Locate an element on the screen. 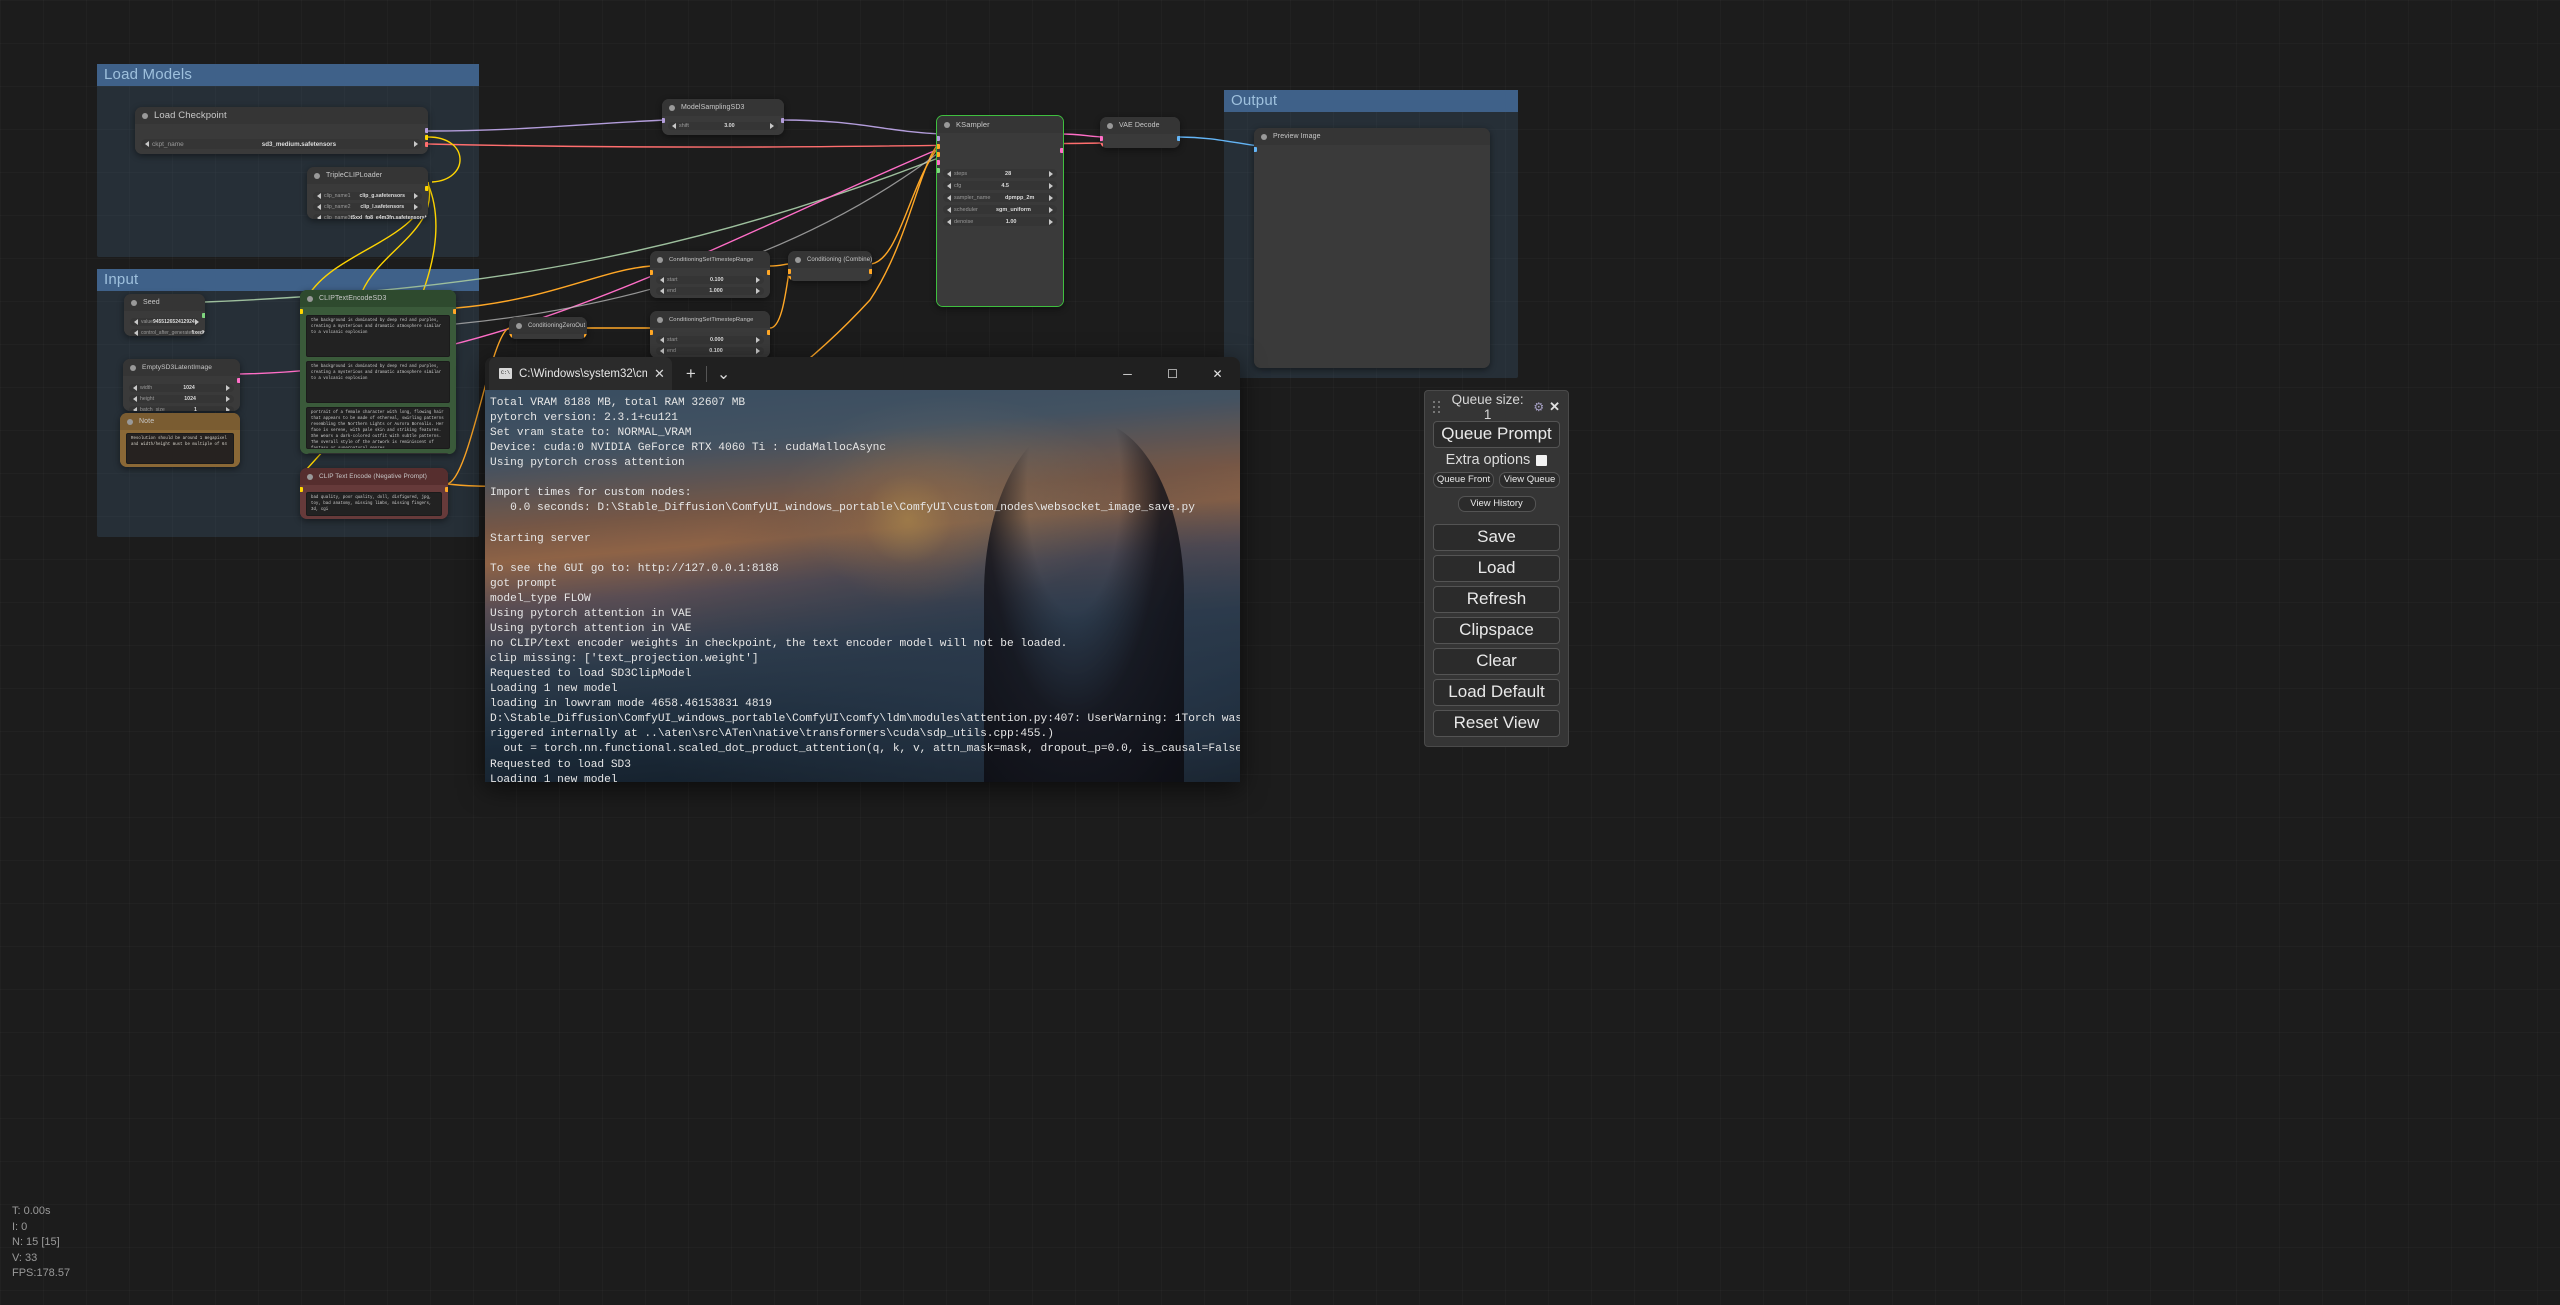  node-header-conditioning-zero-out: ConditioningZeroOut is located at coordinates (548, 325).